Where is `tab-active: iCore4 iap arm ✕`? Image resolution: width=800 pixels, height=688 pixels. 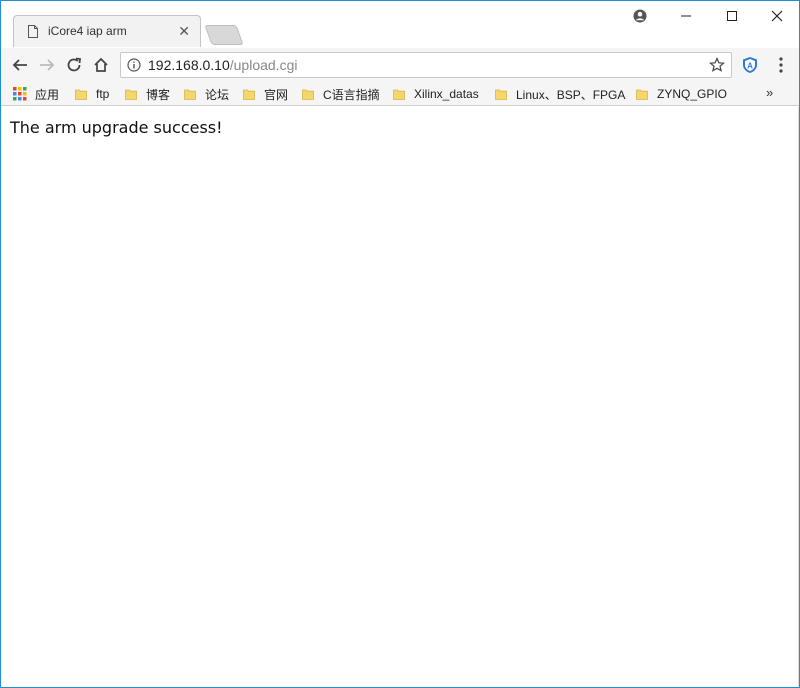
tab-active: iCore4 iap arm ✕ is located at coordinates (107, 31).